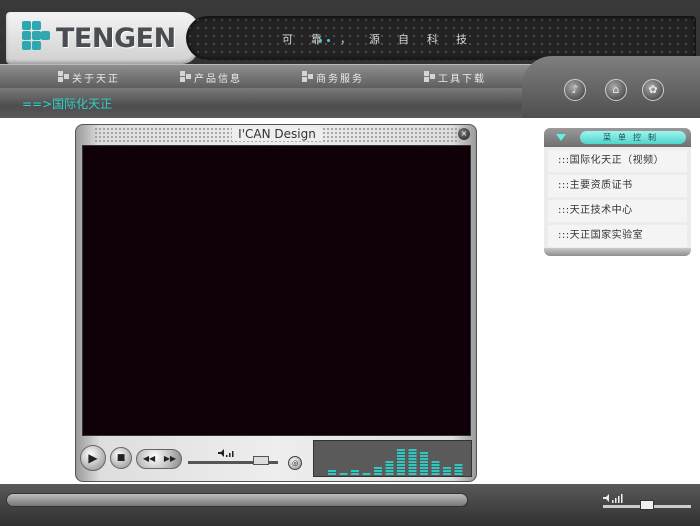 The image size is (700, 526). Describe the element at coordinates (617, 186) in the screenshot. I see `menu-item-certificates: :::主要资质证书` at that location.